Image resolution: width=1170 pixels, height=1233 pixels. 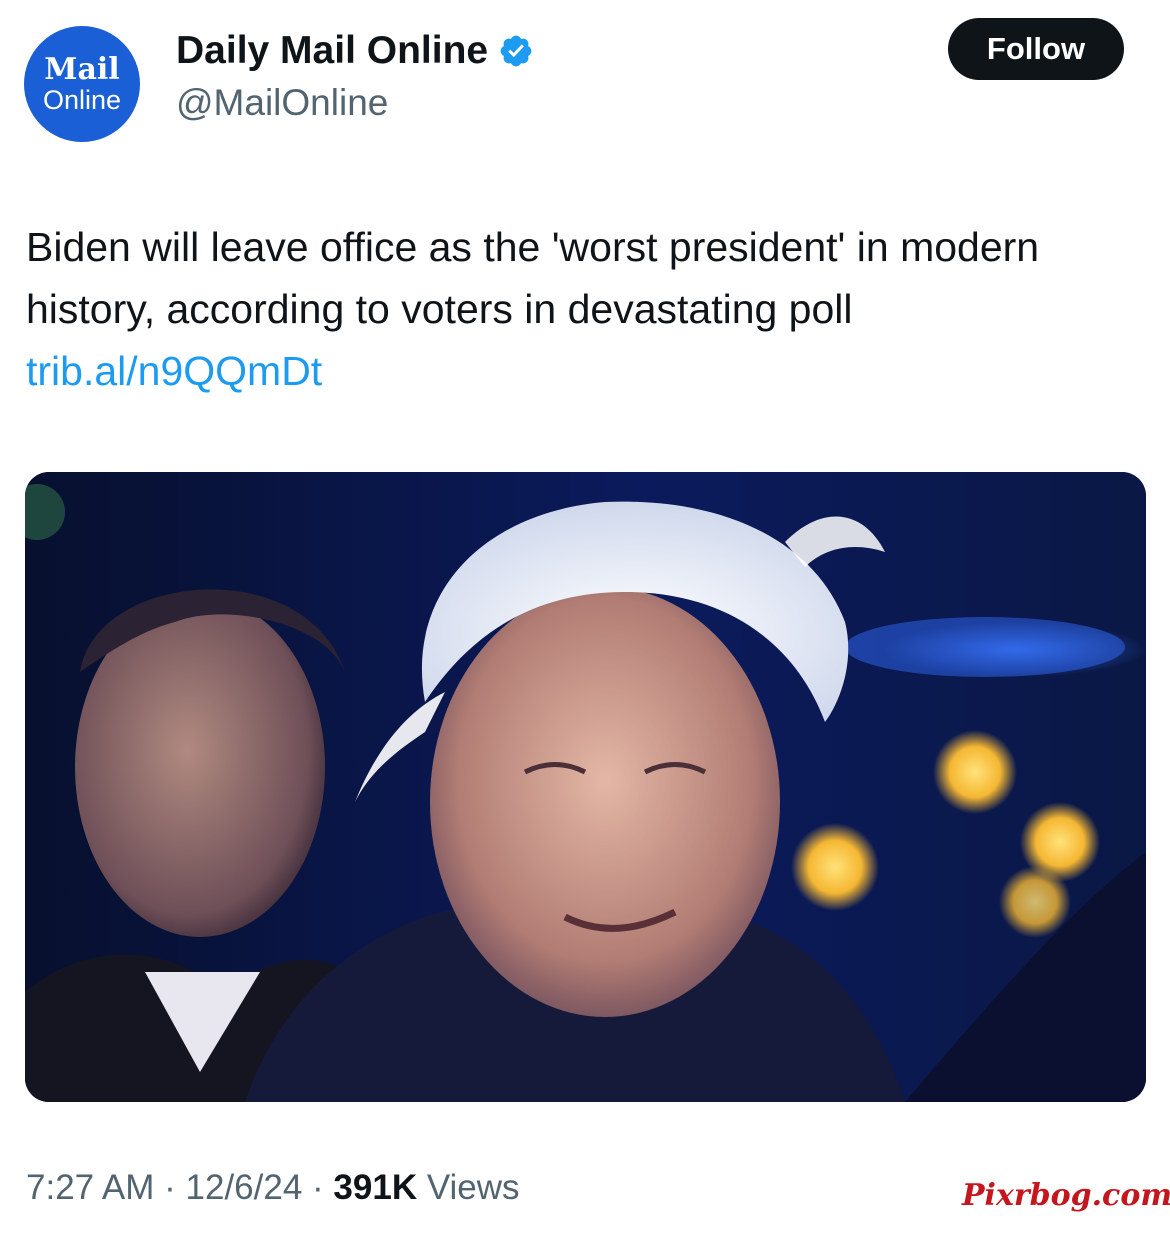 I want to click on watermark: Pixrbog.com, so click(x=1066, y=1195).